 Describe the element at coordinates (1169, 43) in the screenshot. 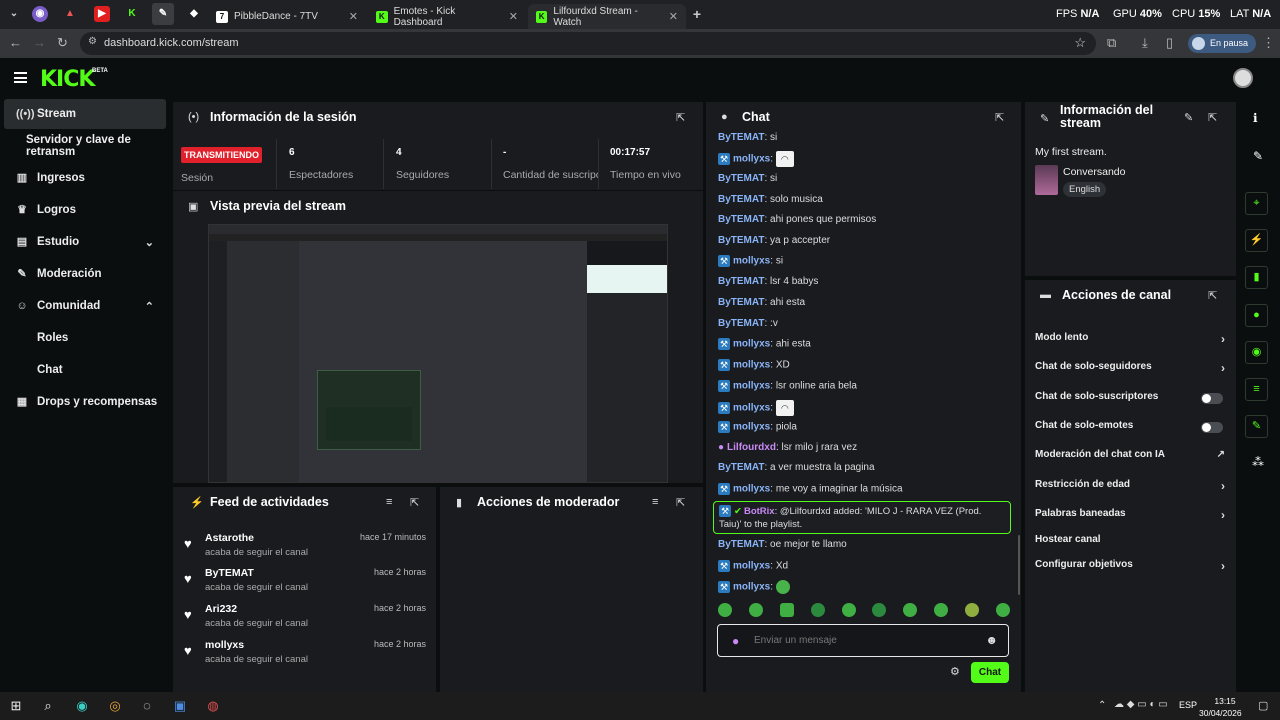

I see `sidebar-icon: ▯` at that location.